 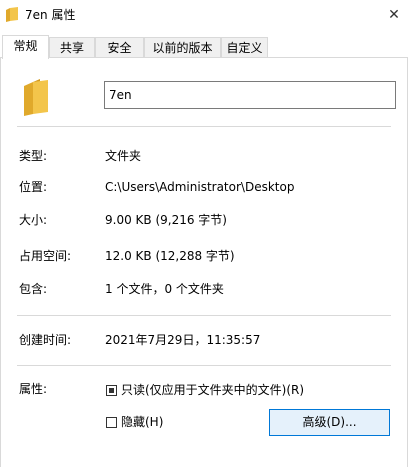 What do you see at coordinates (142, 422) in the screenshot?
I see `hidden-label: 隐藏(H)` at bounding box center [142, 422].